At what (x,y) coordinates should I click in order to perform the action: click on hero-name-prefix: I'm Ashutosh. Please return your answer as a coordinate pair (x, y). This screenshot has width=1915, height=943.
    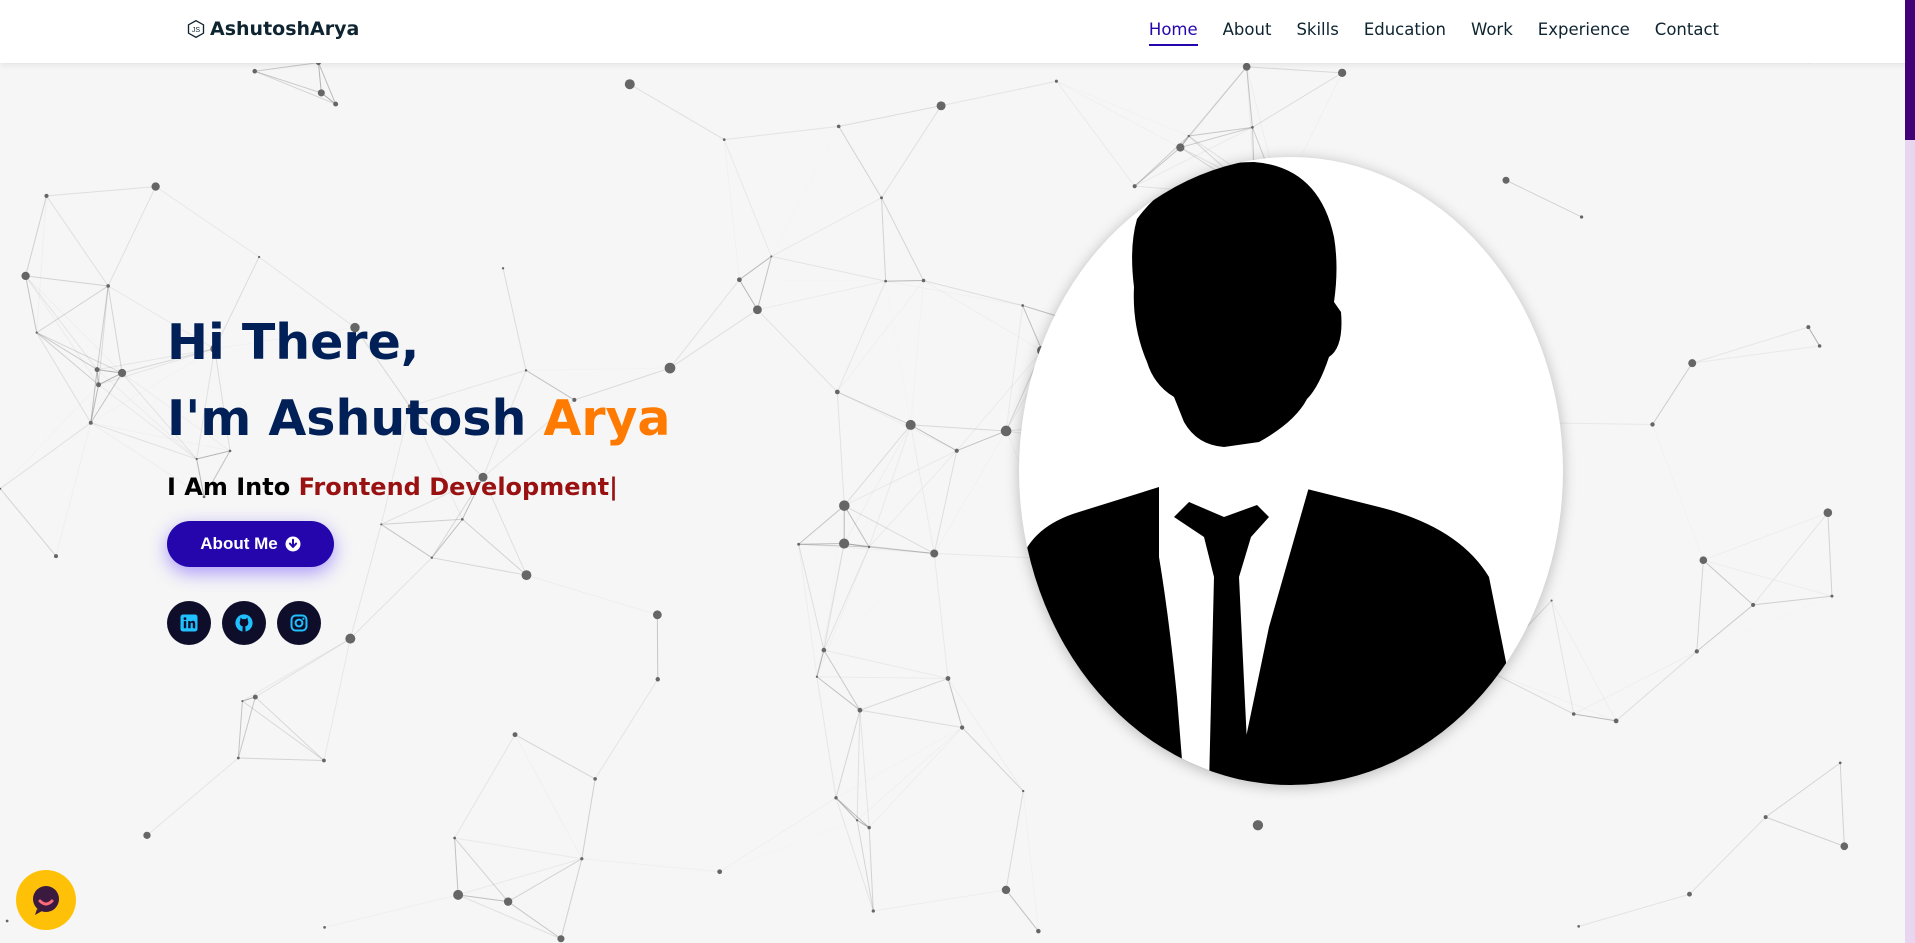
    Looking at the image, I should click on (355, 418).